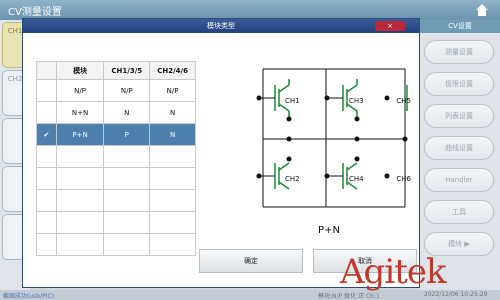 The image size is (500, 300). Describe the element at coordinates (459, 212) in the screenshot. I see `menu-tools: 工具` at that location.